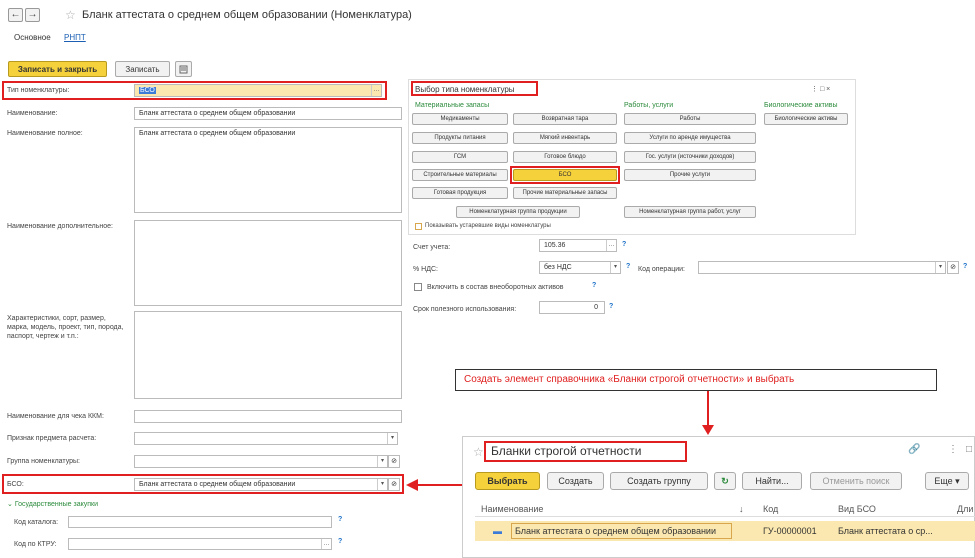 This screenshot has width=975, height=558. I want to click on btn-construction: Строительные материалы, so click(460, 175).